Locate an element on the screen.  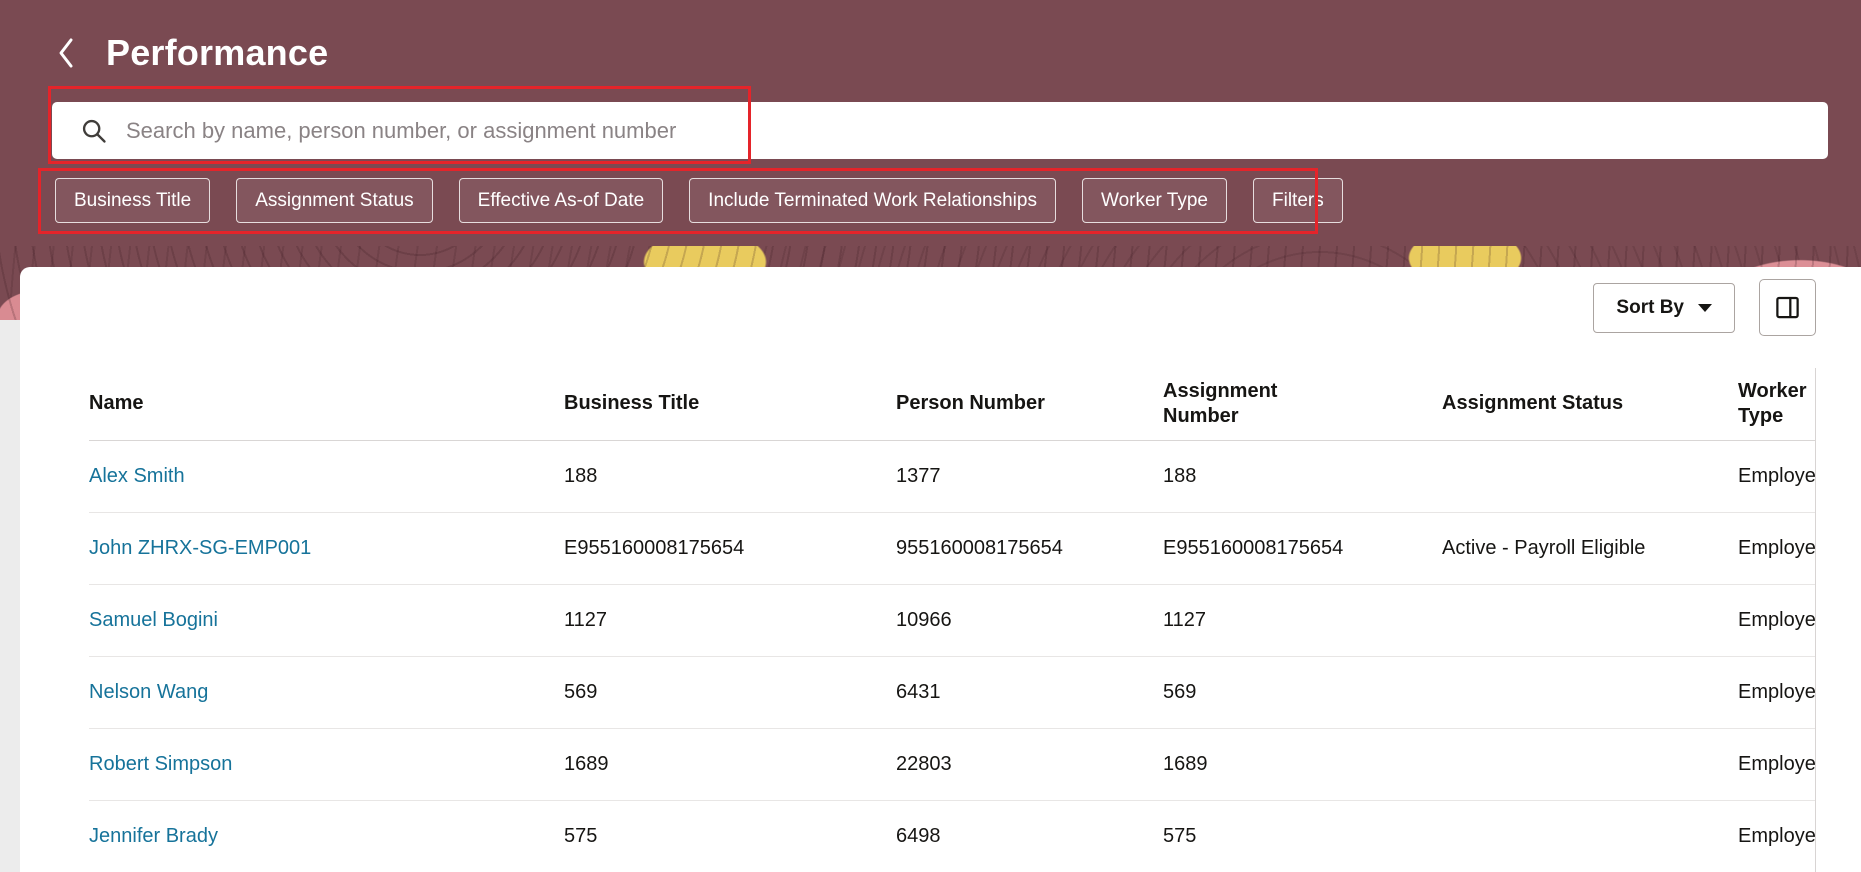
title-row: Performance is located at coordinates (190, 53).